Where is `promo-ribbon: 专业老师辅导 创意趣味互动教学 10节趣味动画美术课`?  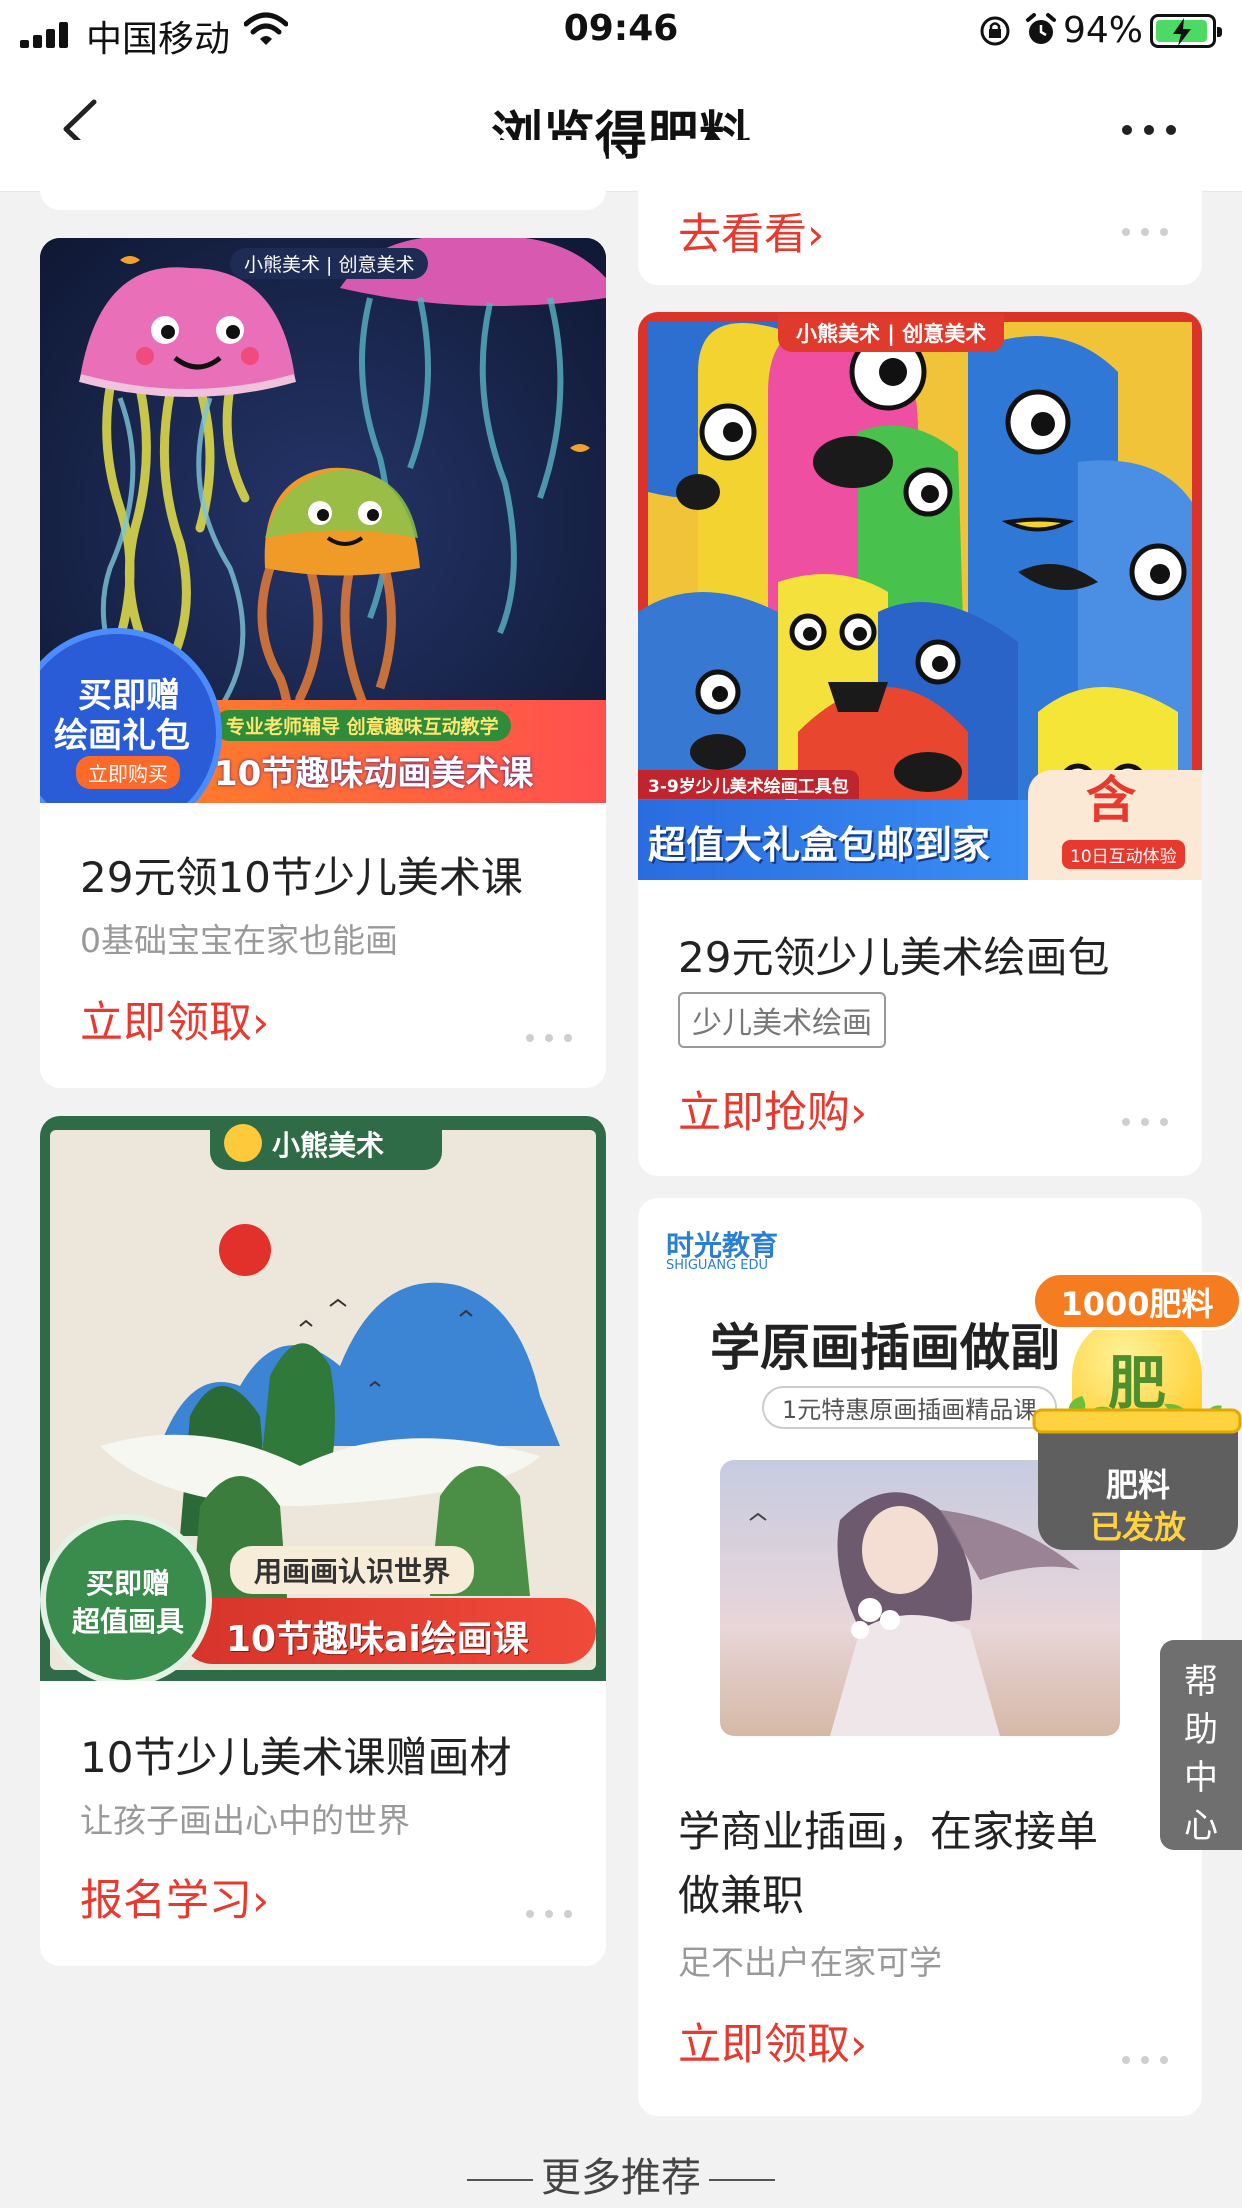 promo-ribbon: 专业老师辅导 创意趣味互动教学 10节趣味动画美术课 is located at coordinates (398, 751).